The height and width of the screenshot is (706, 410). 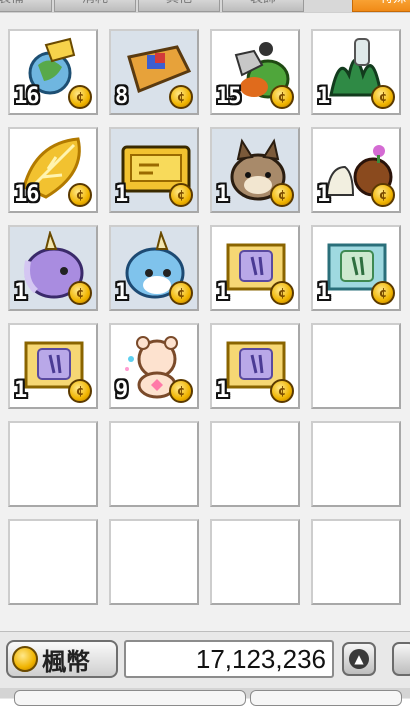 I want to click on arrow-up-icon: ▲, so click(x=359, y=659).